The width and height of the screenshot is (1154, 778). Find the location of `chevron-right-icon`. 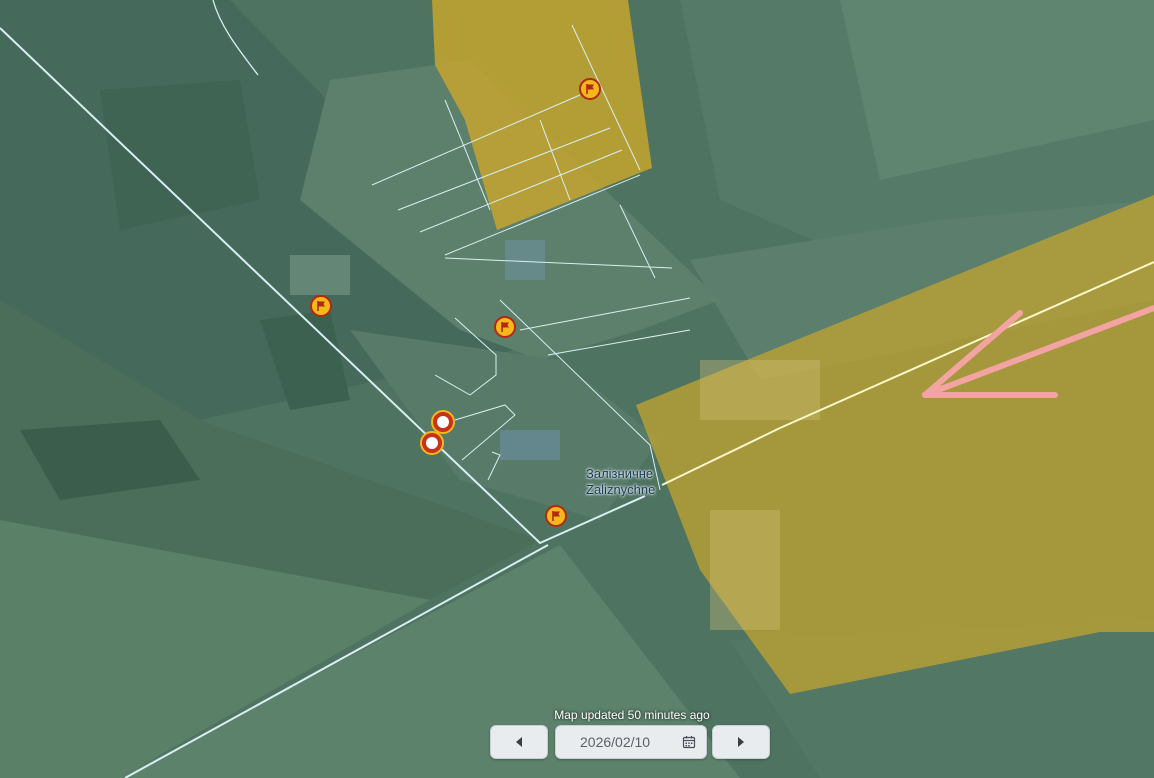

chevron-right-icon is located at coordinates (741, 742).